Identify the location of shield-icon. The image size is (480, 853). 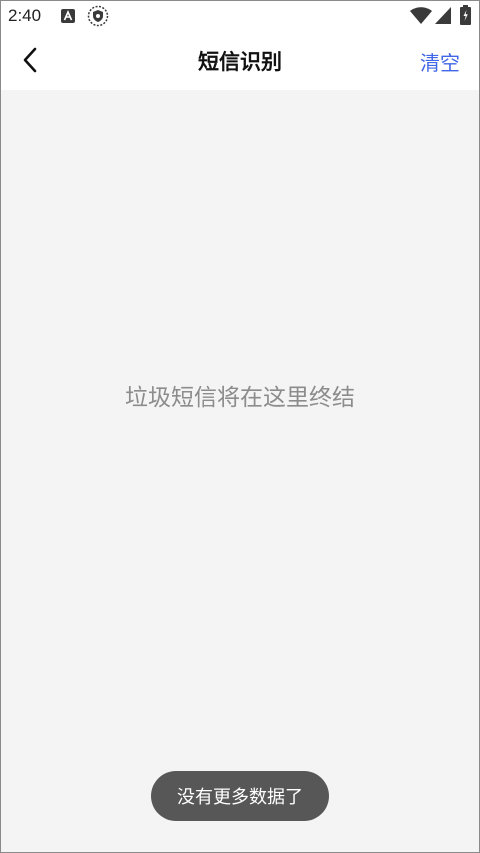
(98, 18).